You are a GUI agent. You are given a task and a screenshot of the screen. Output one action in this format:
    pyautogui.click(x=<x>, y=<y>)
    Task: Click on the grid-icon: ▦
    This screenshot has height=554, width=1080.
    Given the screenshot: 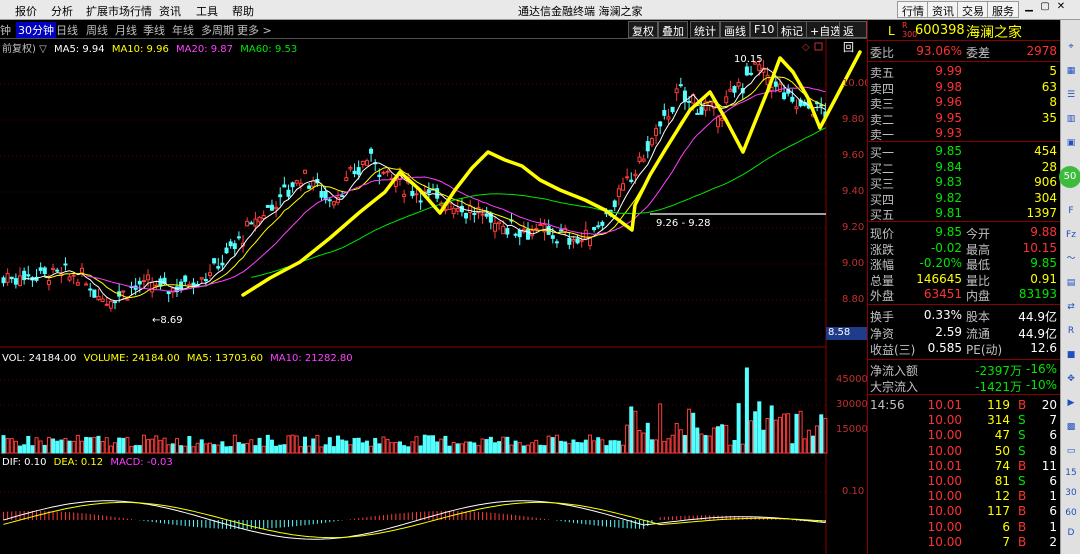 What is the action you would take?
    pyautogui.click(x=1071, y=71)
    